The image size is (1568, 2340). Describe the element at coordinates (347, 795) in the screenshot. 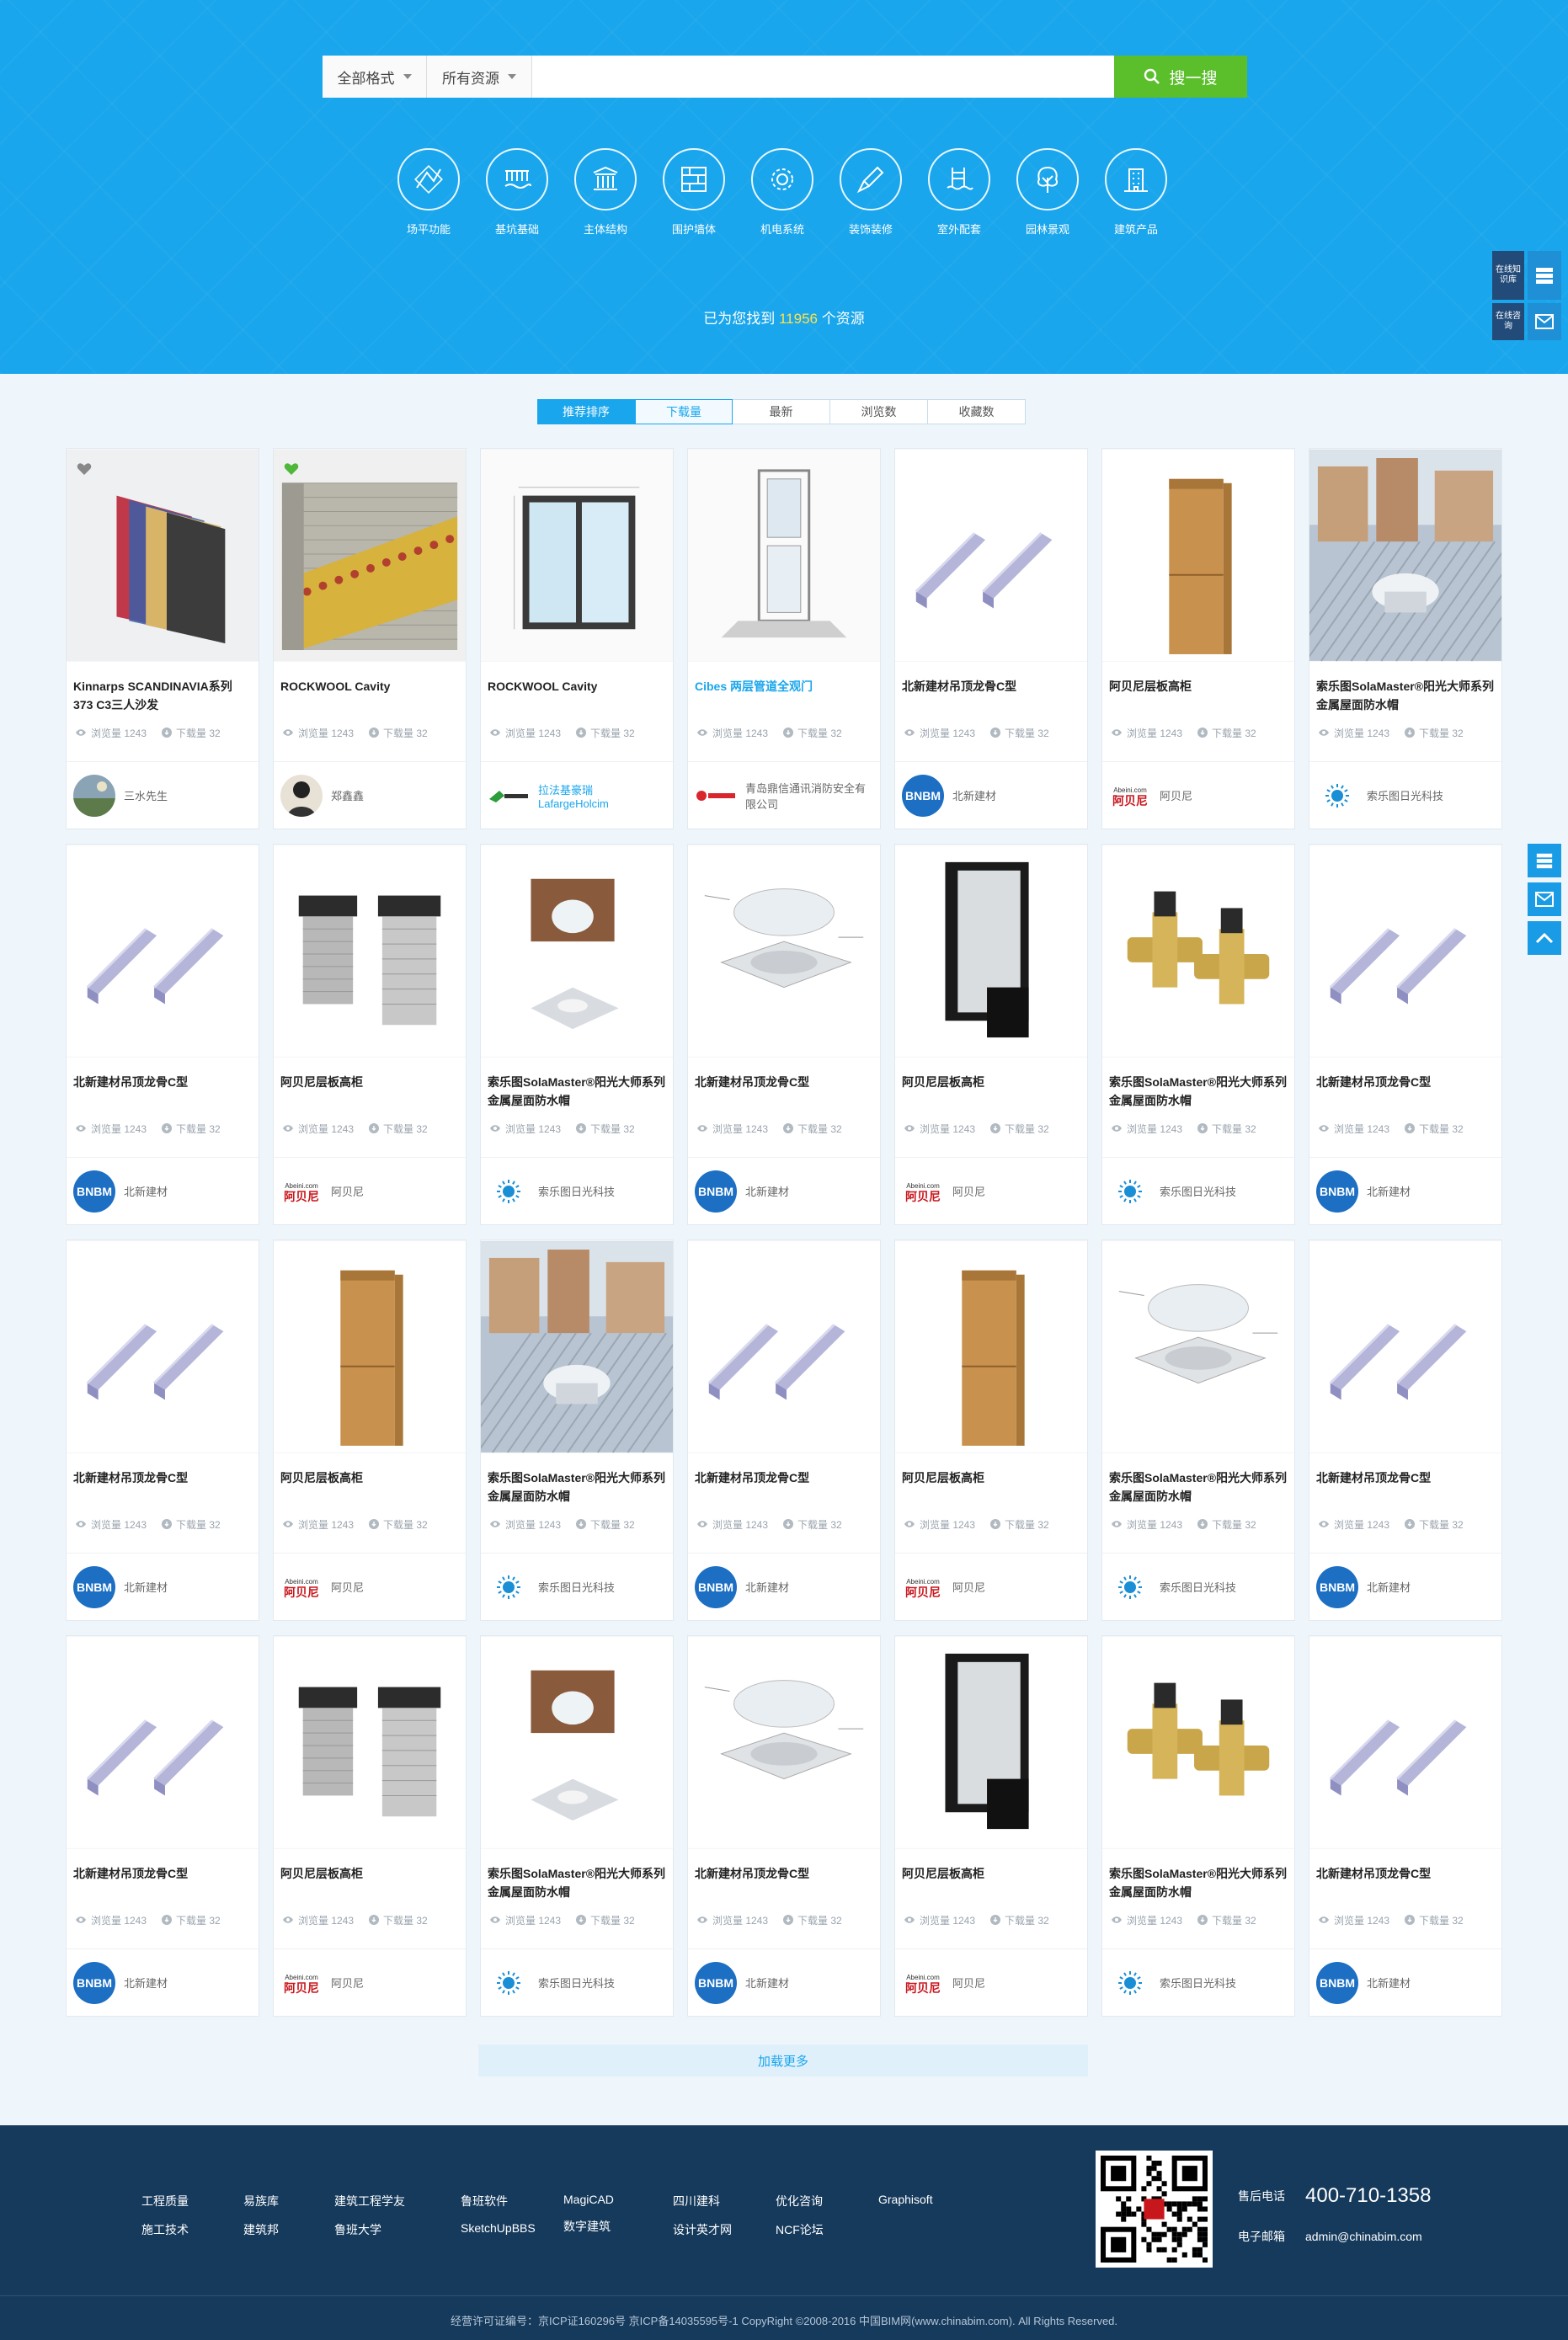

I see `owner-name: 郑鑫鑫` at that location.